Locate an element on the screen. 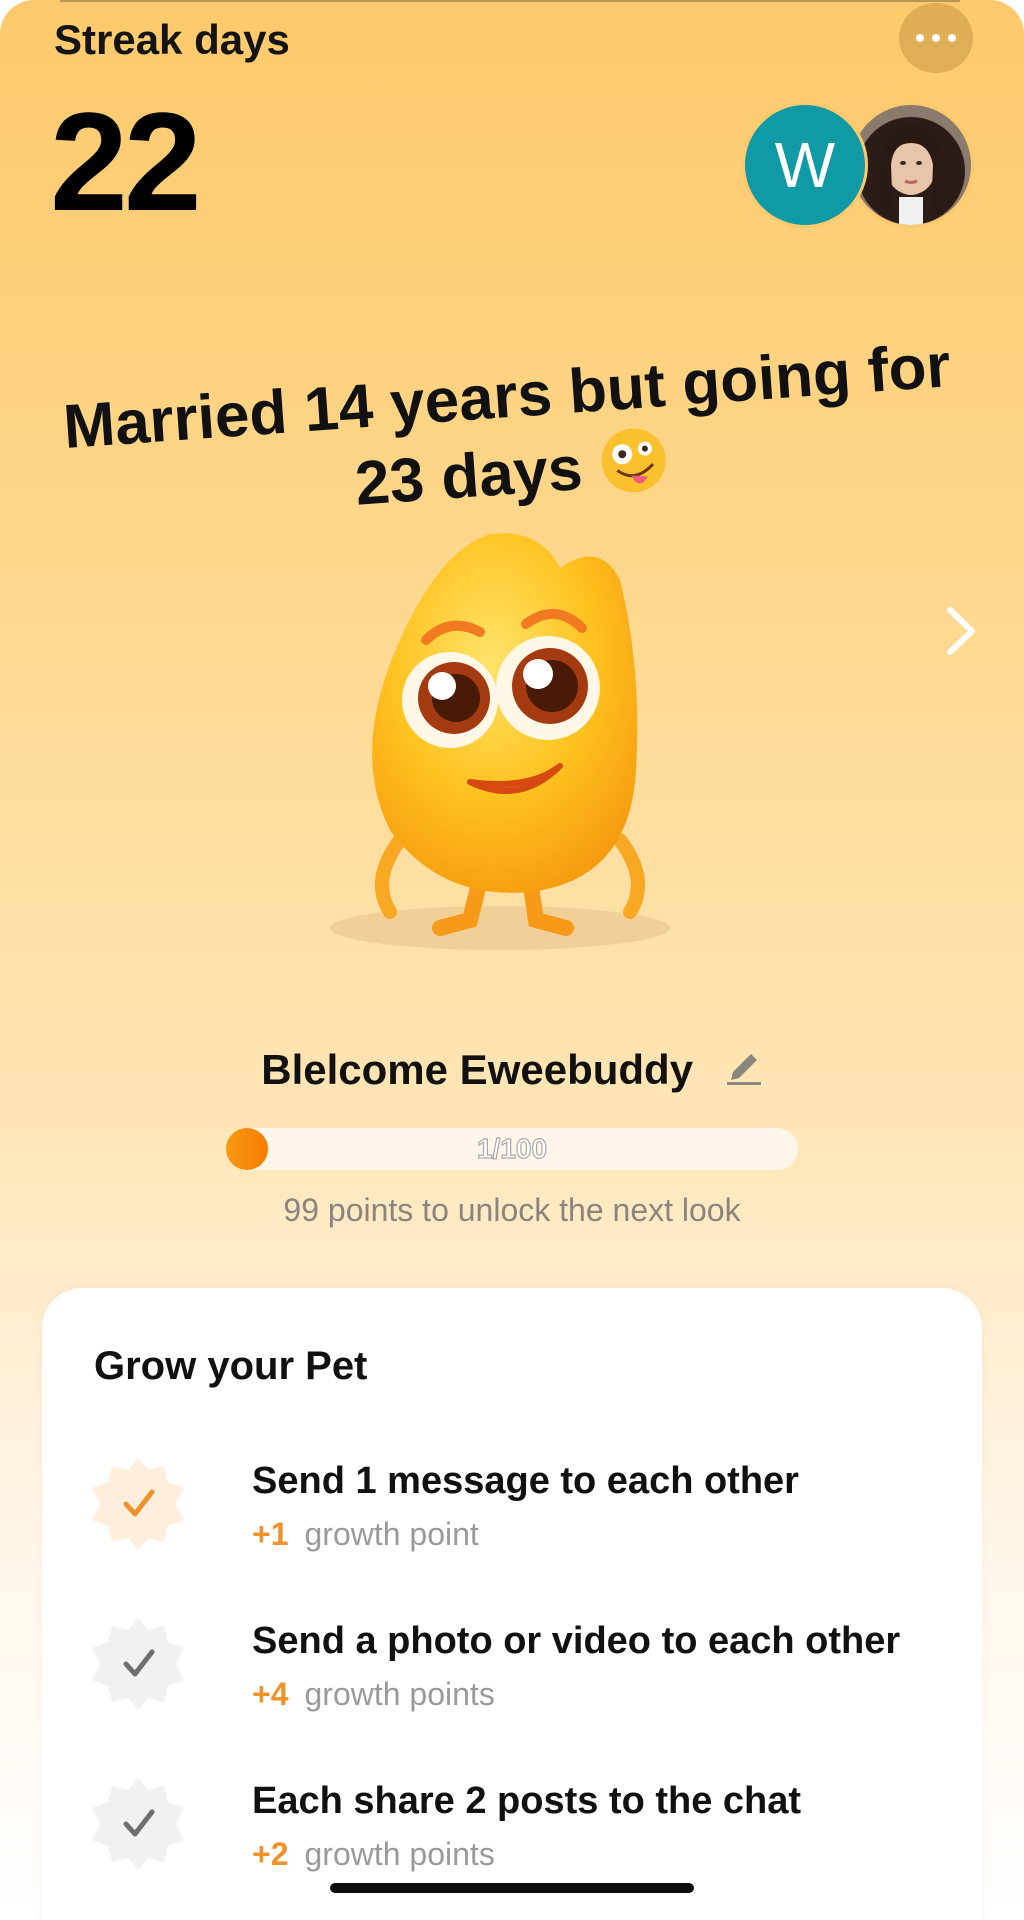 This screenshot has width=1024, height=1920. task-points: +2 growth points is located at coordinates (373, 1854).